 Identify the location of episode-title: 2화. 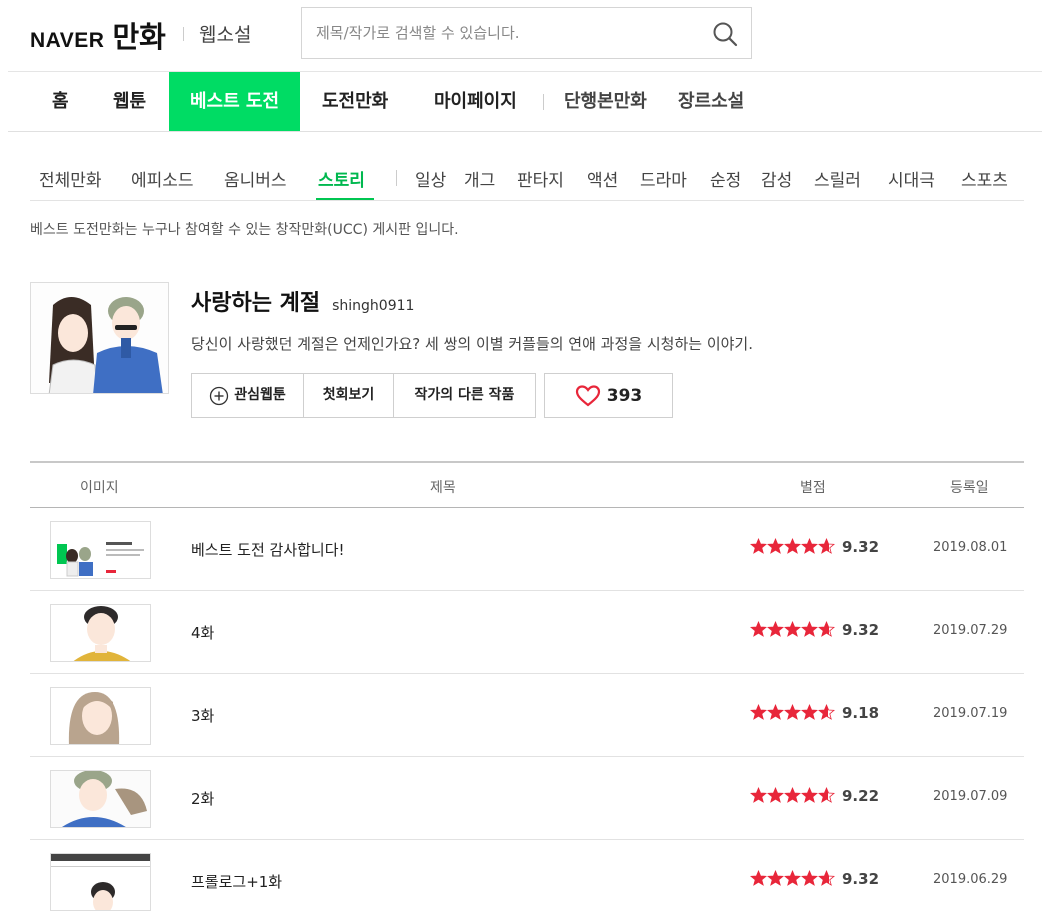
(202, 798).